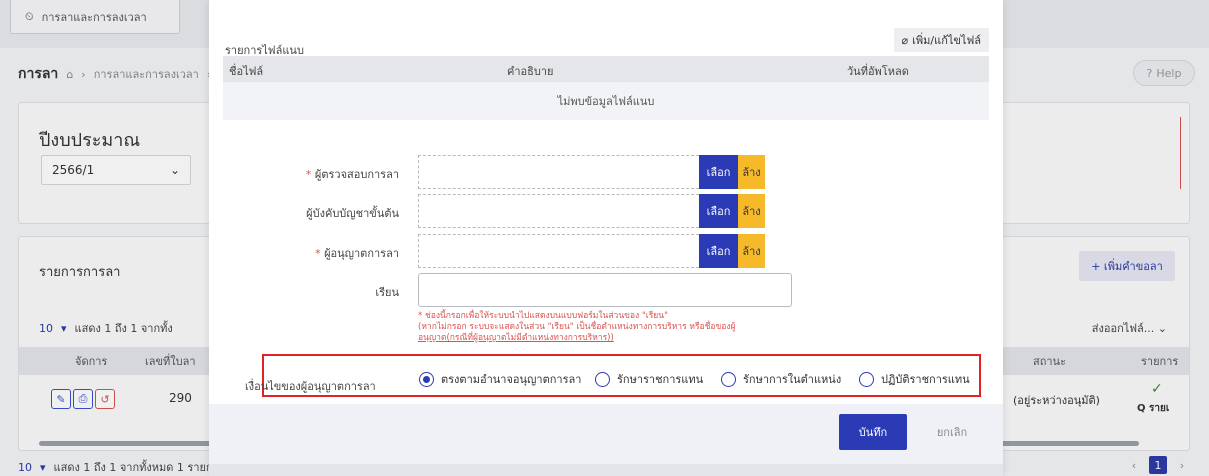 This screenshot has width=1209, height=476. What do you see at coordinates (718, 172) in the screenshot?
I see `inspector-select-button: เลือก` at bounding box center [718, 172].